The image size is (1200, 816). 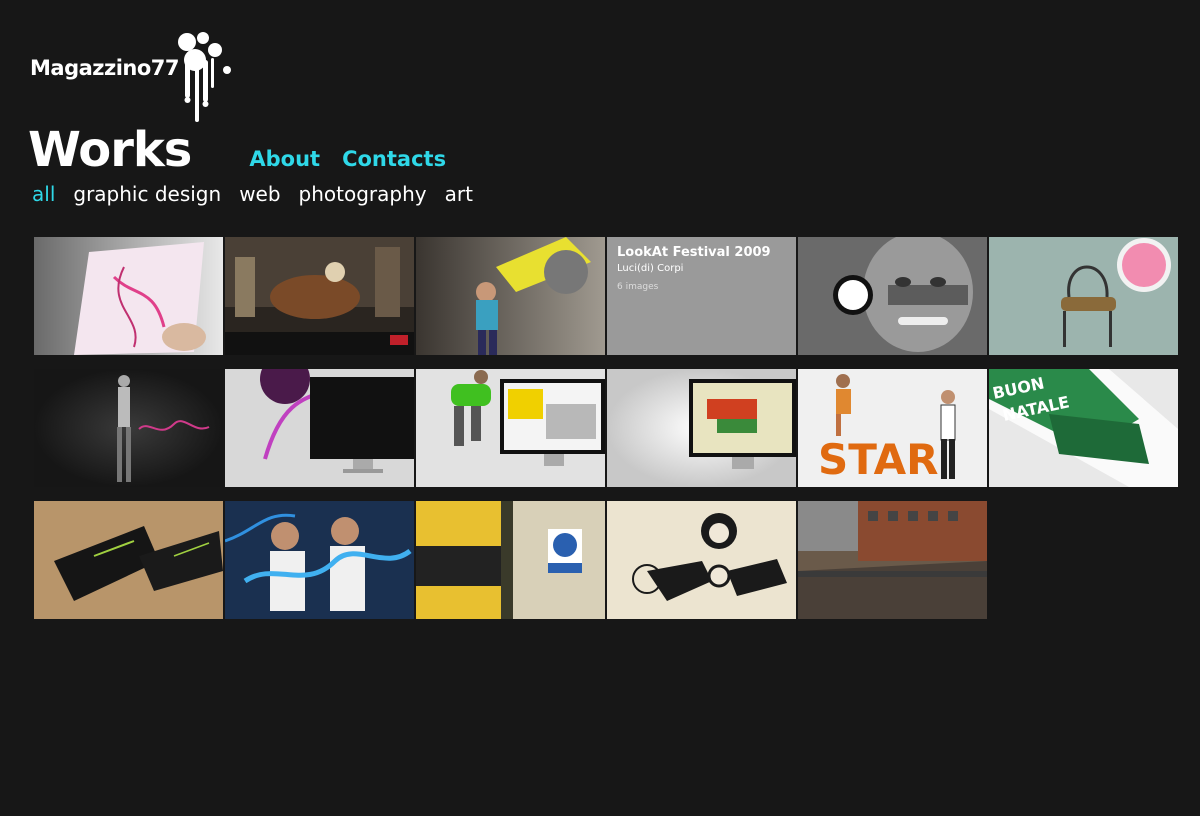 I want to click on svg-text: STAR, so click(x=878, y=459).